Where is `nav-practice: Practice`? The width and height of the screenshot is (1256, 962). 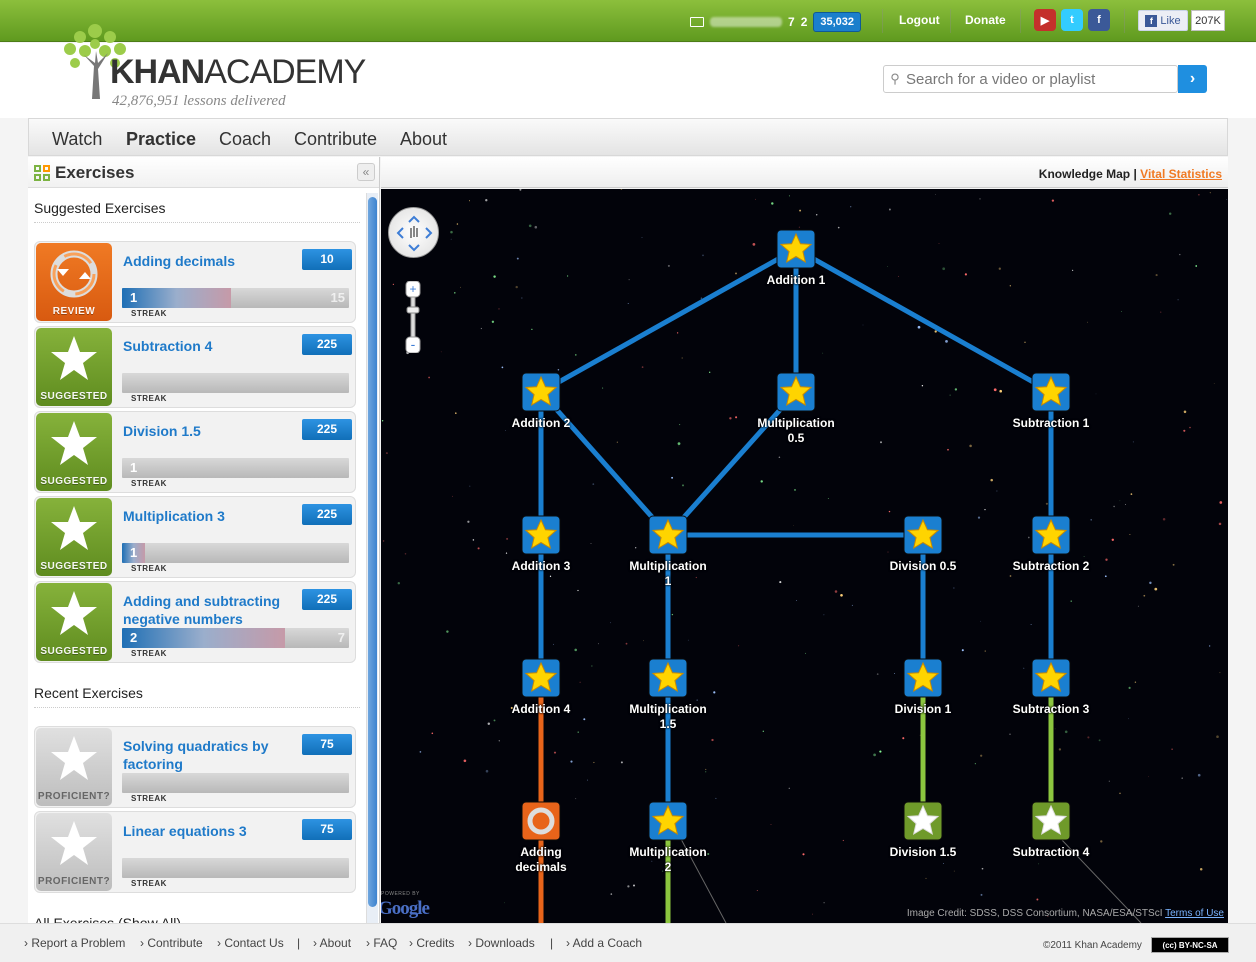 nav-practice: Practice is located at coordinates (161, 139).